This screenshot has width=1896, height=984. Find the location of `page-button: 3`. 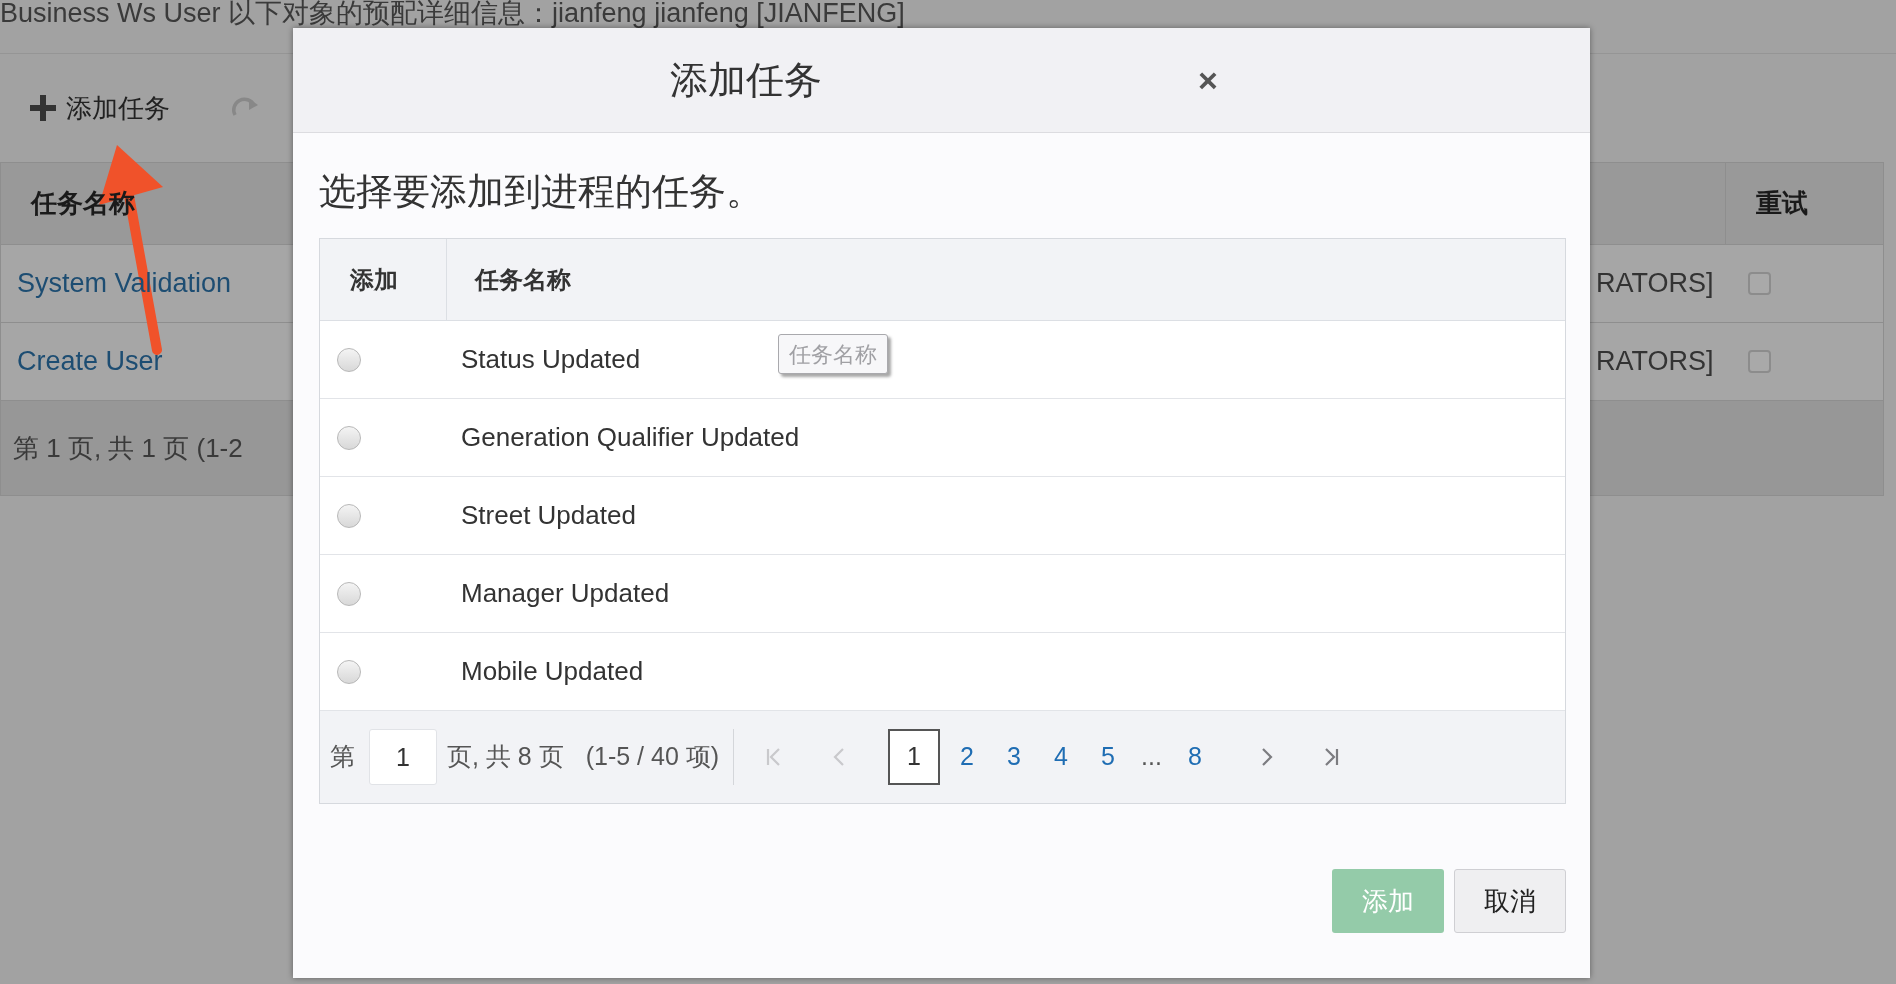

page-button: 3 is located at coordinates (1014, 757).